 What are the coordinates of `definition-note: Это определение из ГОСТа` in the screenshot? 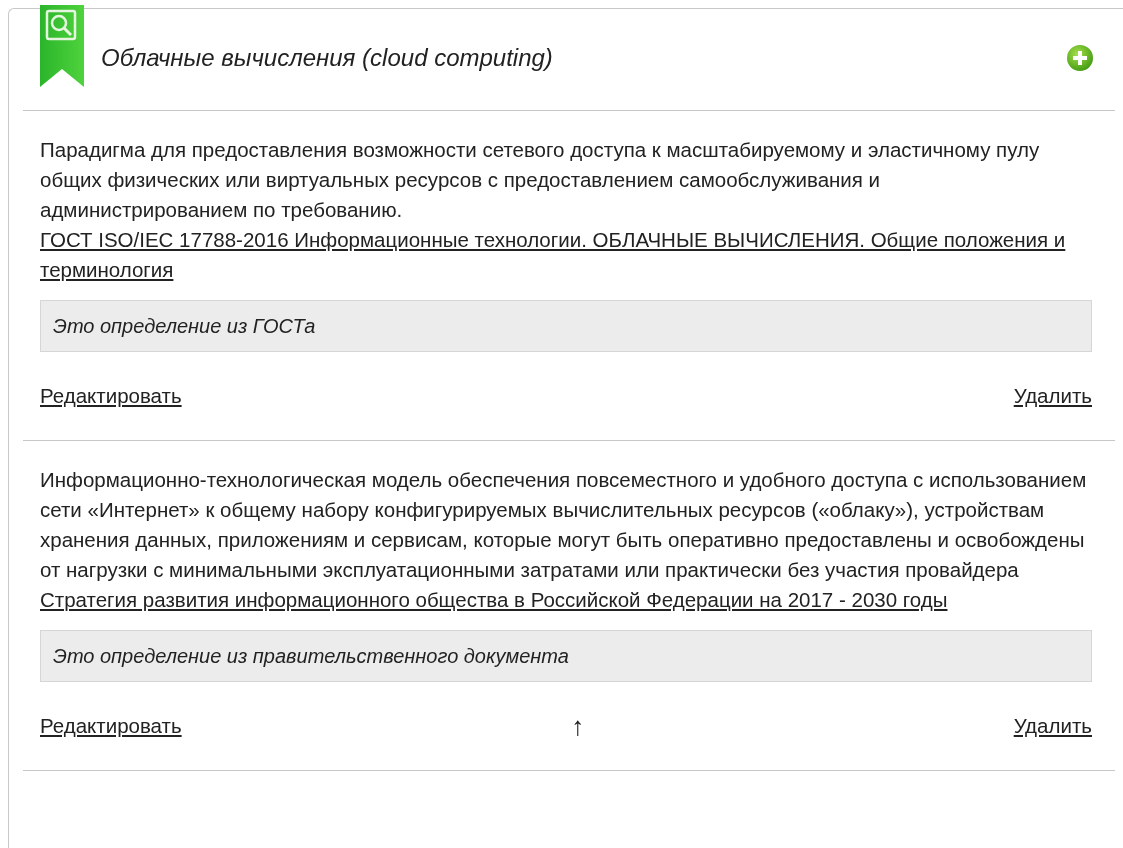 It's located at (566, 326).